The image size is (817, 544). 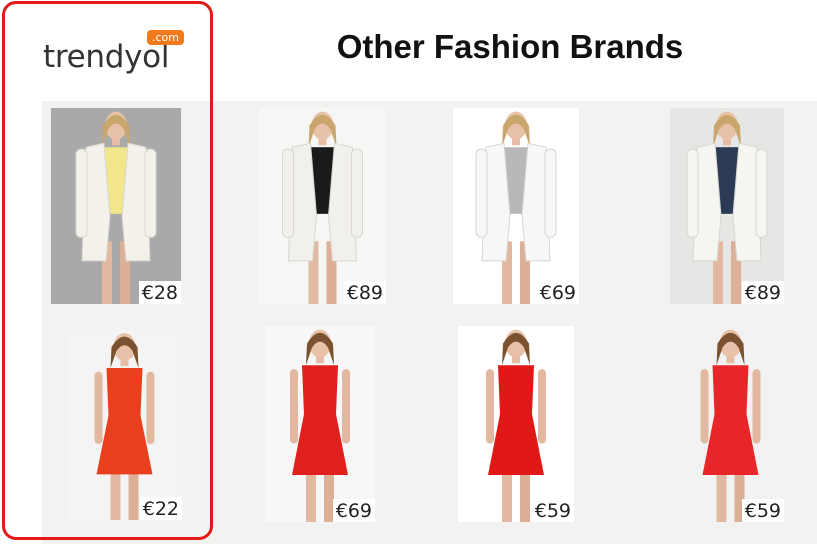 I want to click on page-title: Other Fashion Brands, so click(x=510, y=46).